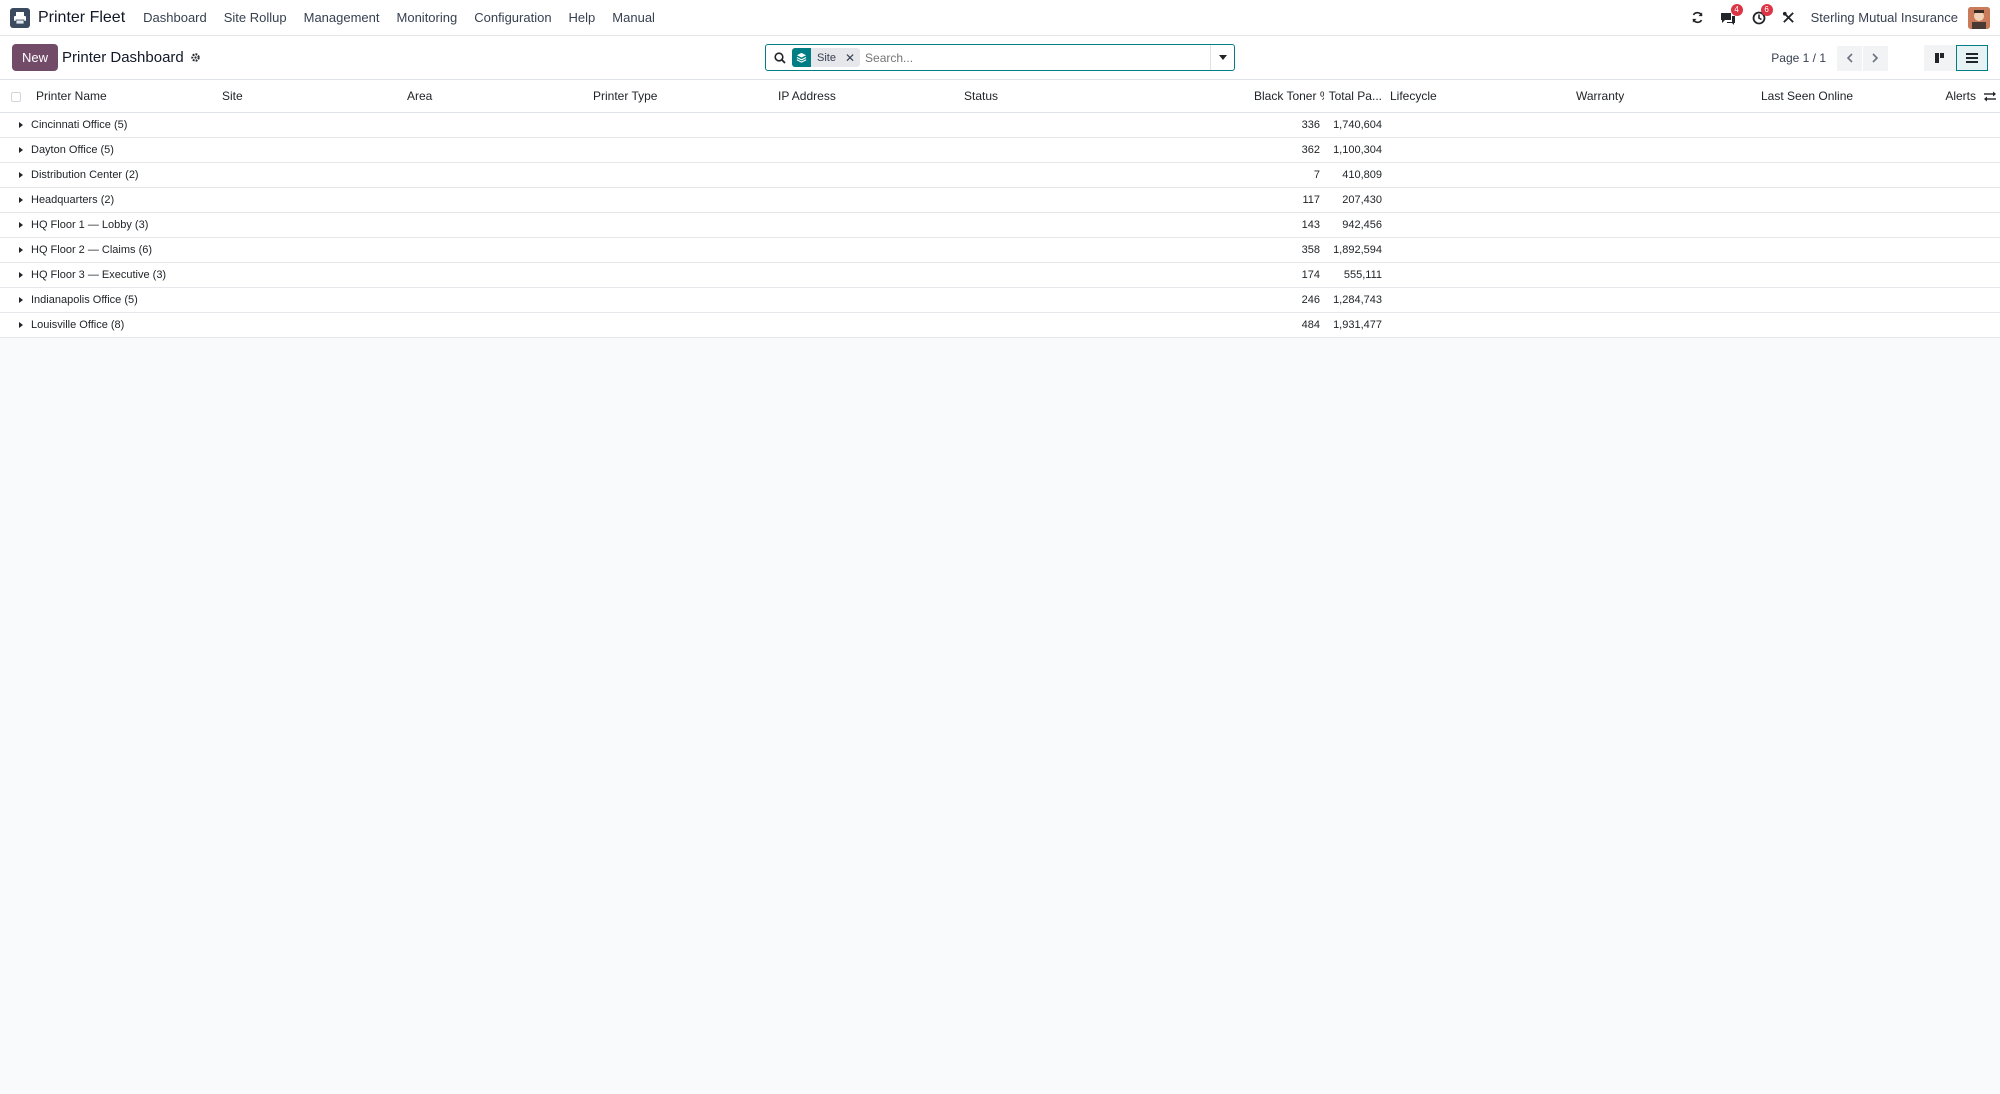  Describe the element at coordinates (1875, 58) in the screenshot. I see `pager-next-icon` at that location.